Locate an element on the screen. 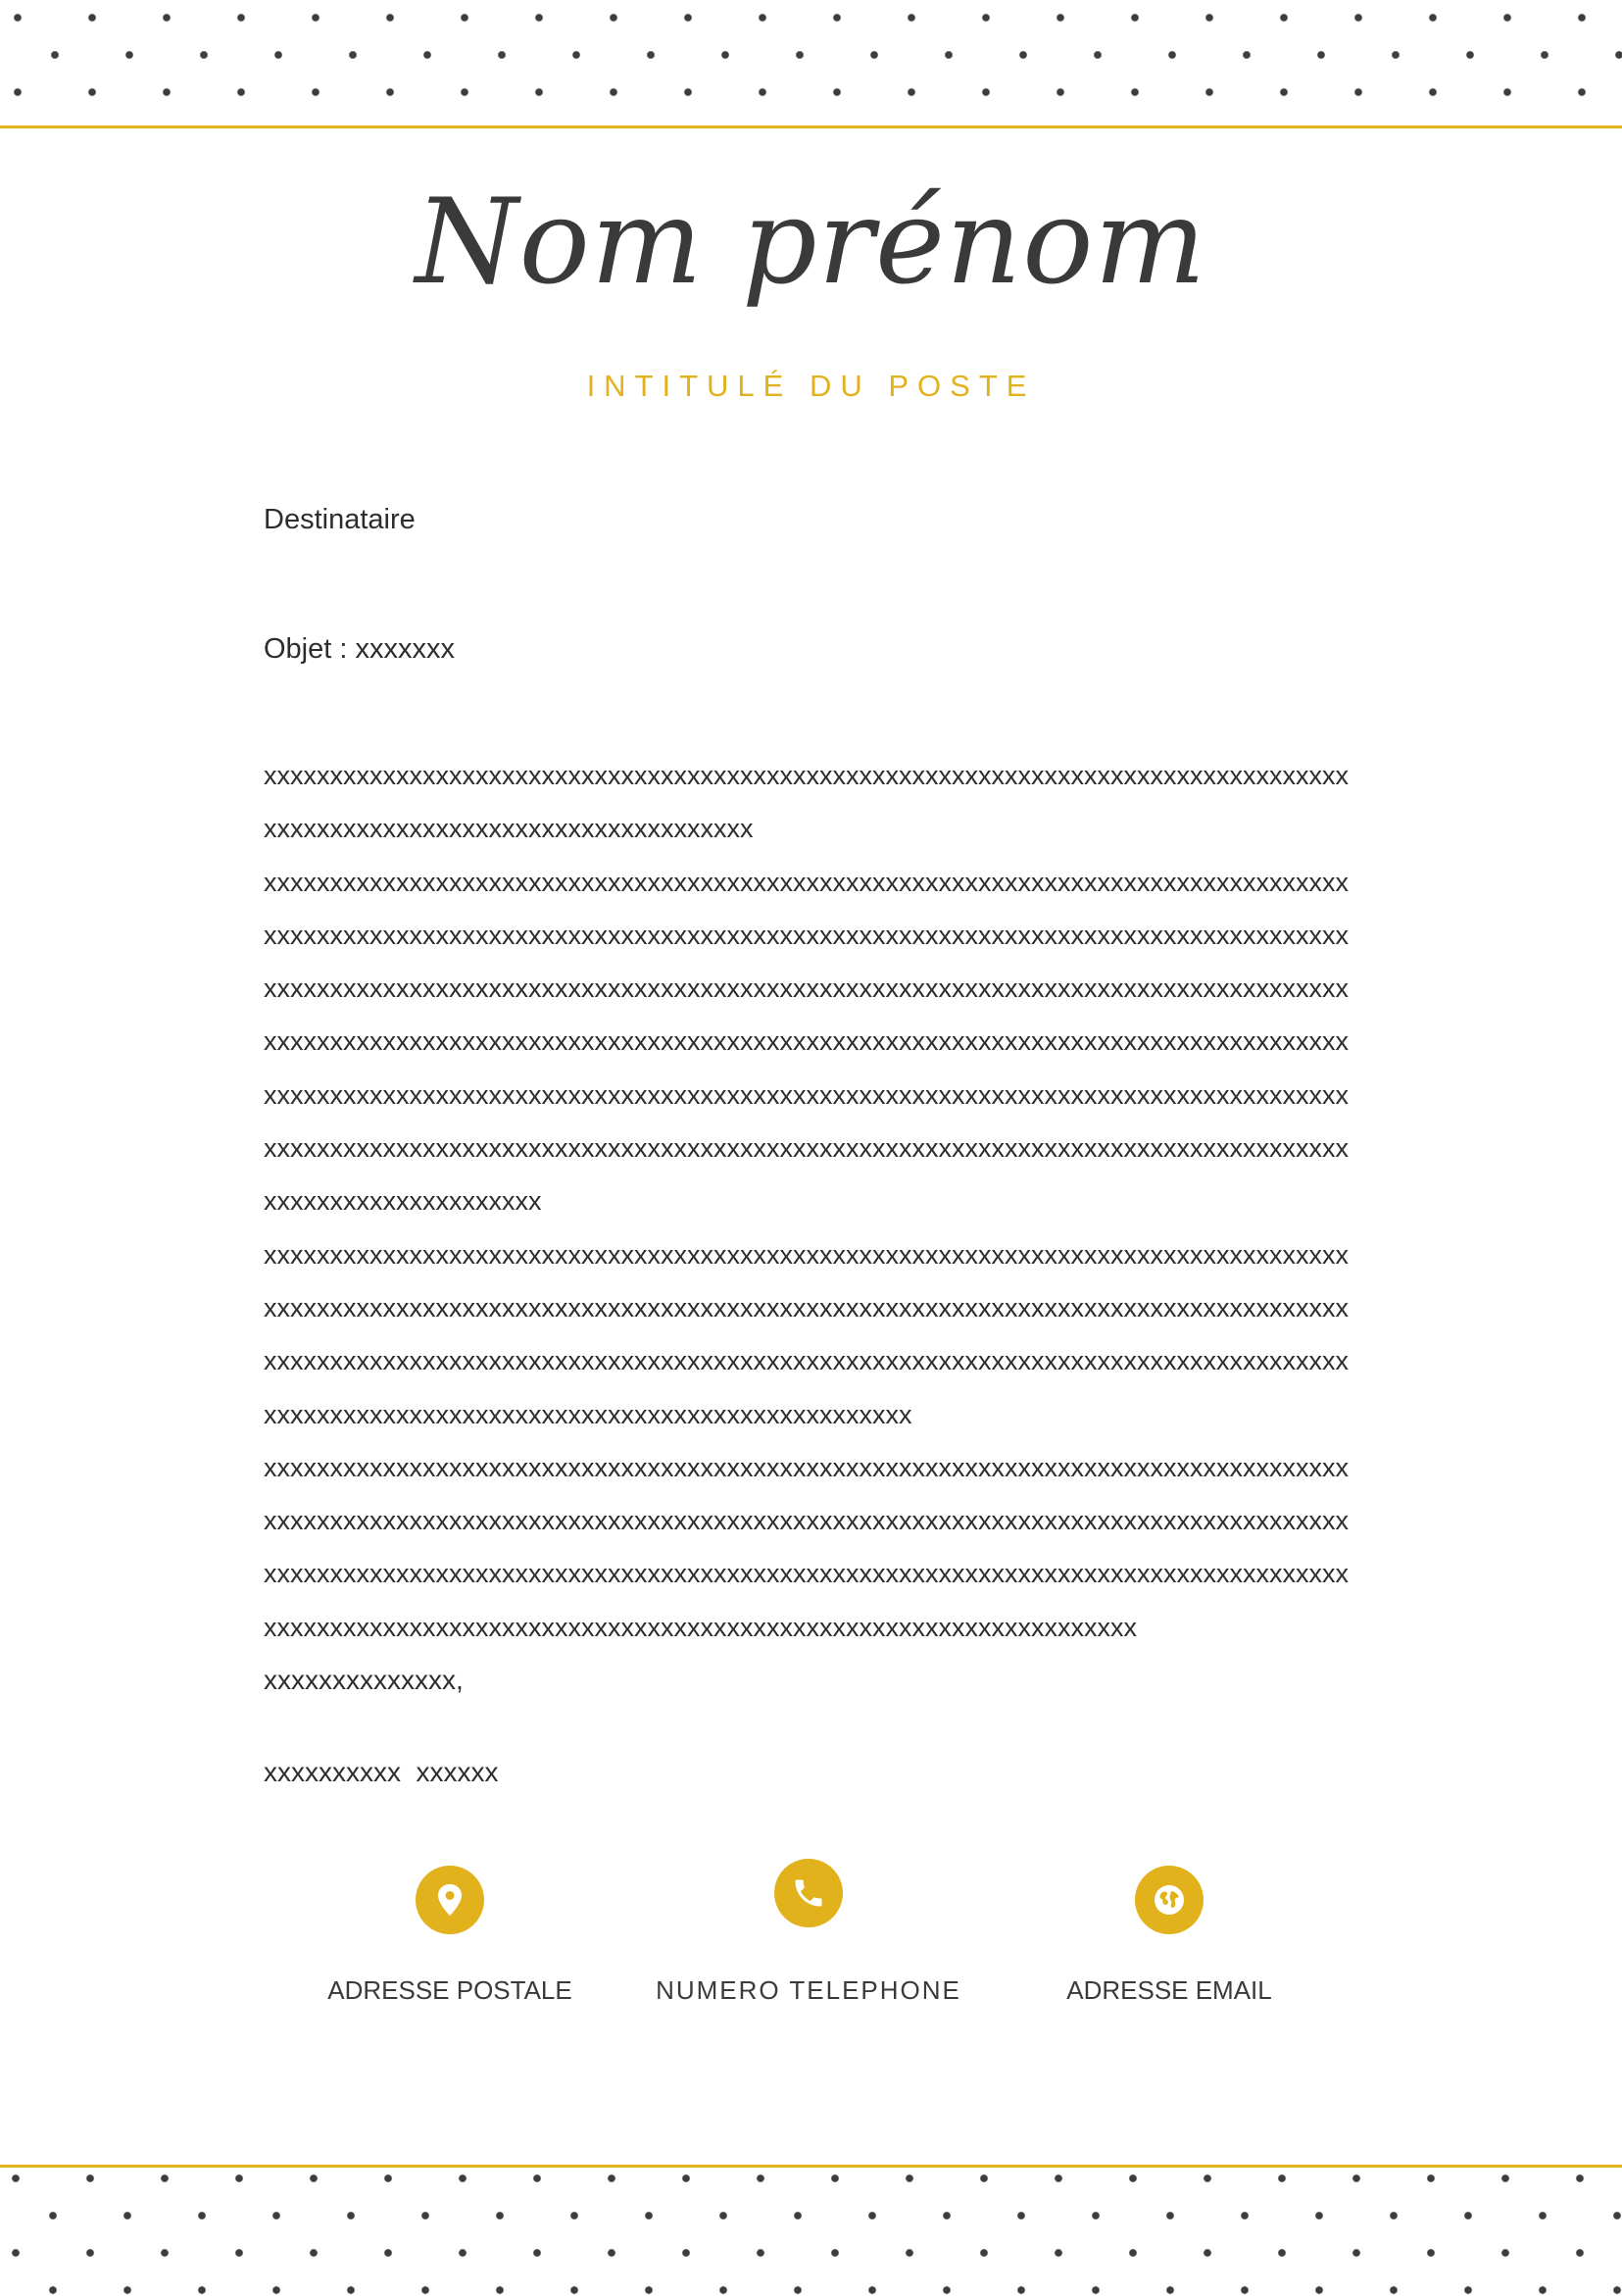  phone-icon is located at coordinates (808, 1893).